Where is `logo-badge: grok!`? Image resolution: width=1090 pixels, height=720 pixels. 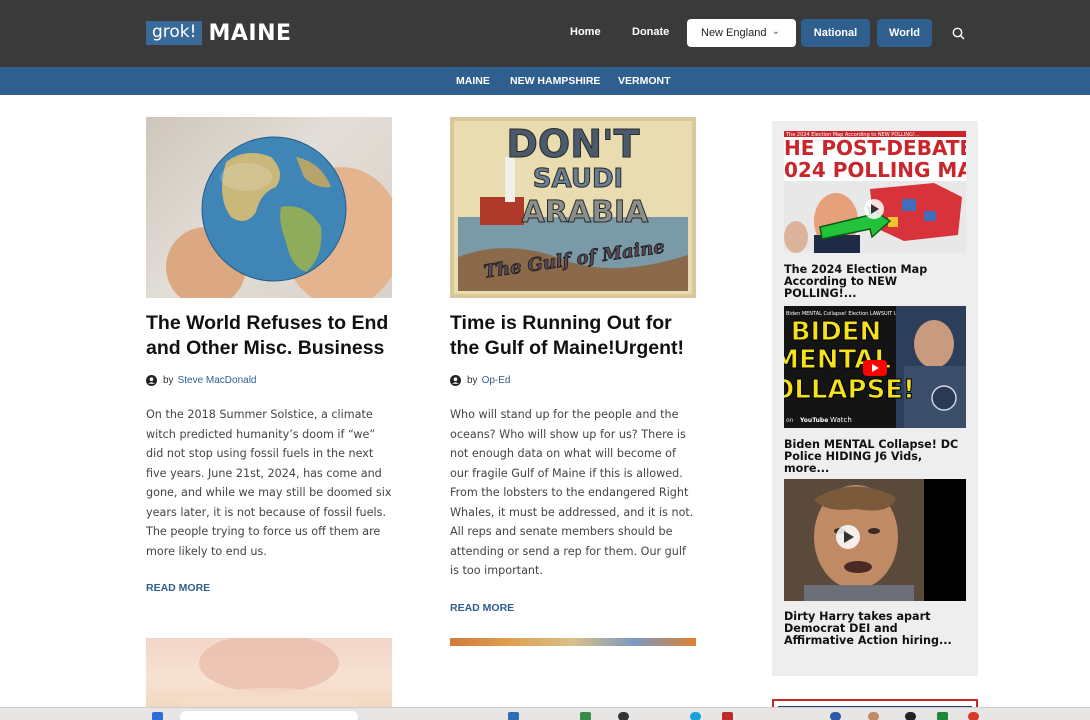 logo-badge: grok! is located at coordinates (174, 33).